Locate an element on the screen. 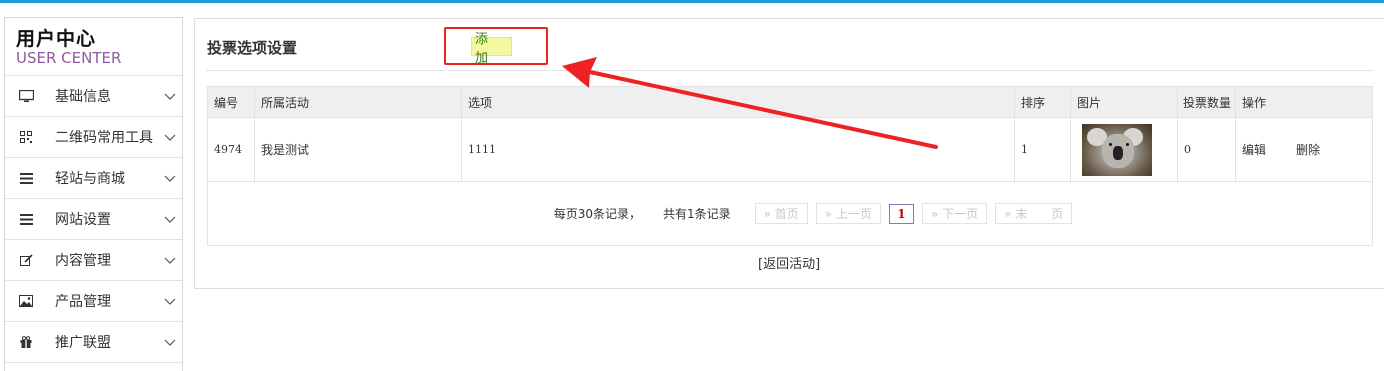  delete-link: 删除 is located at coordinates (1308, 149).